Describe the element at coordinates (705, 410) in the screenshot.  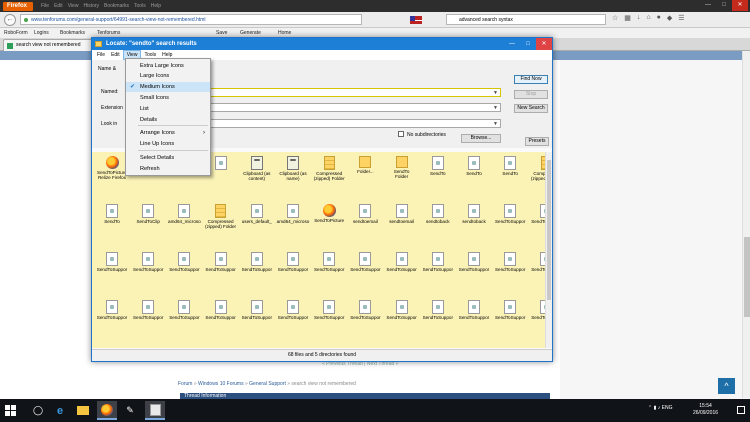
I see `clock: 15:54 26/09/2016` at that location.